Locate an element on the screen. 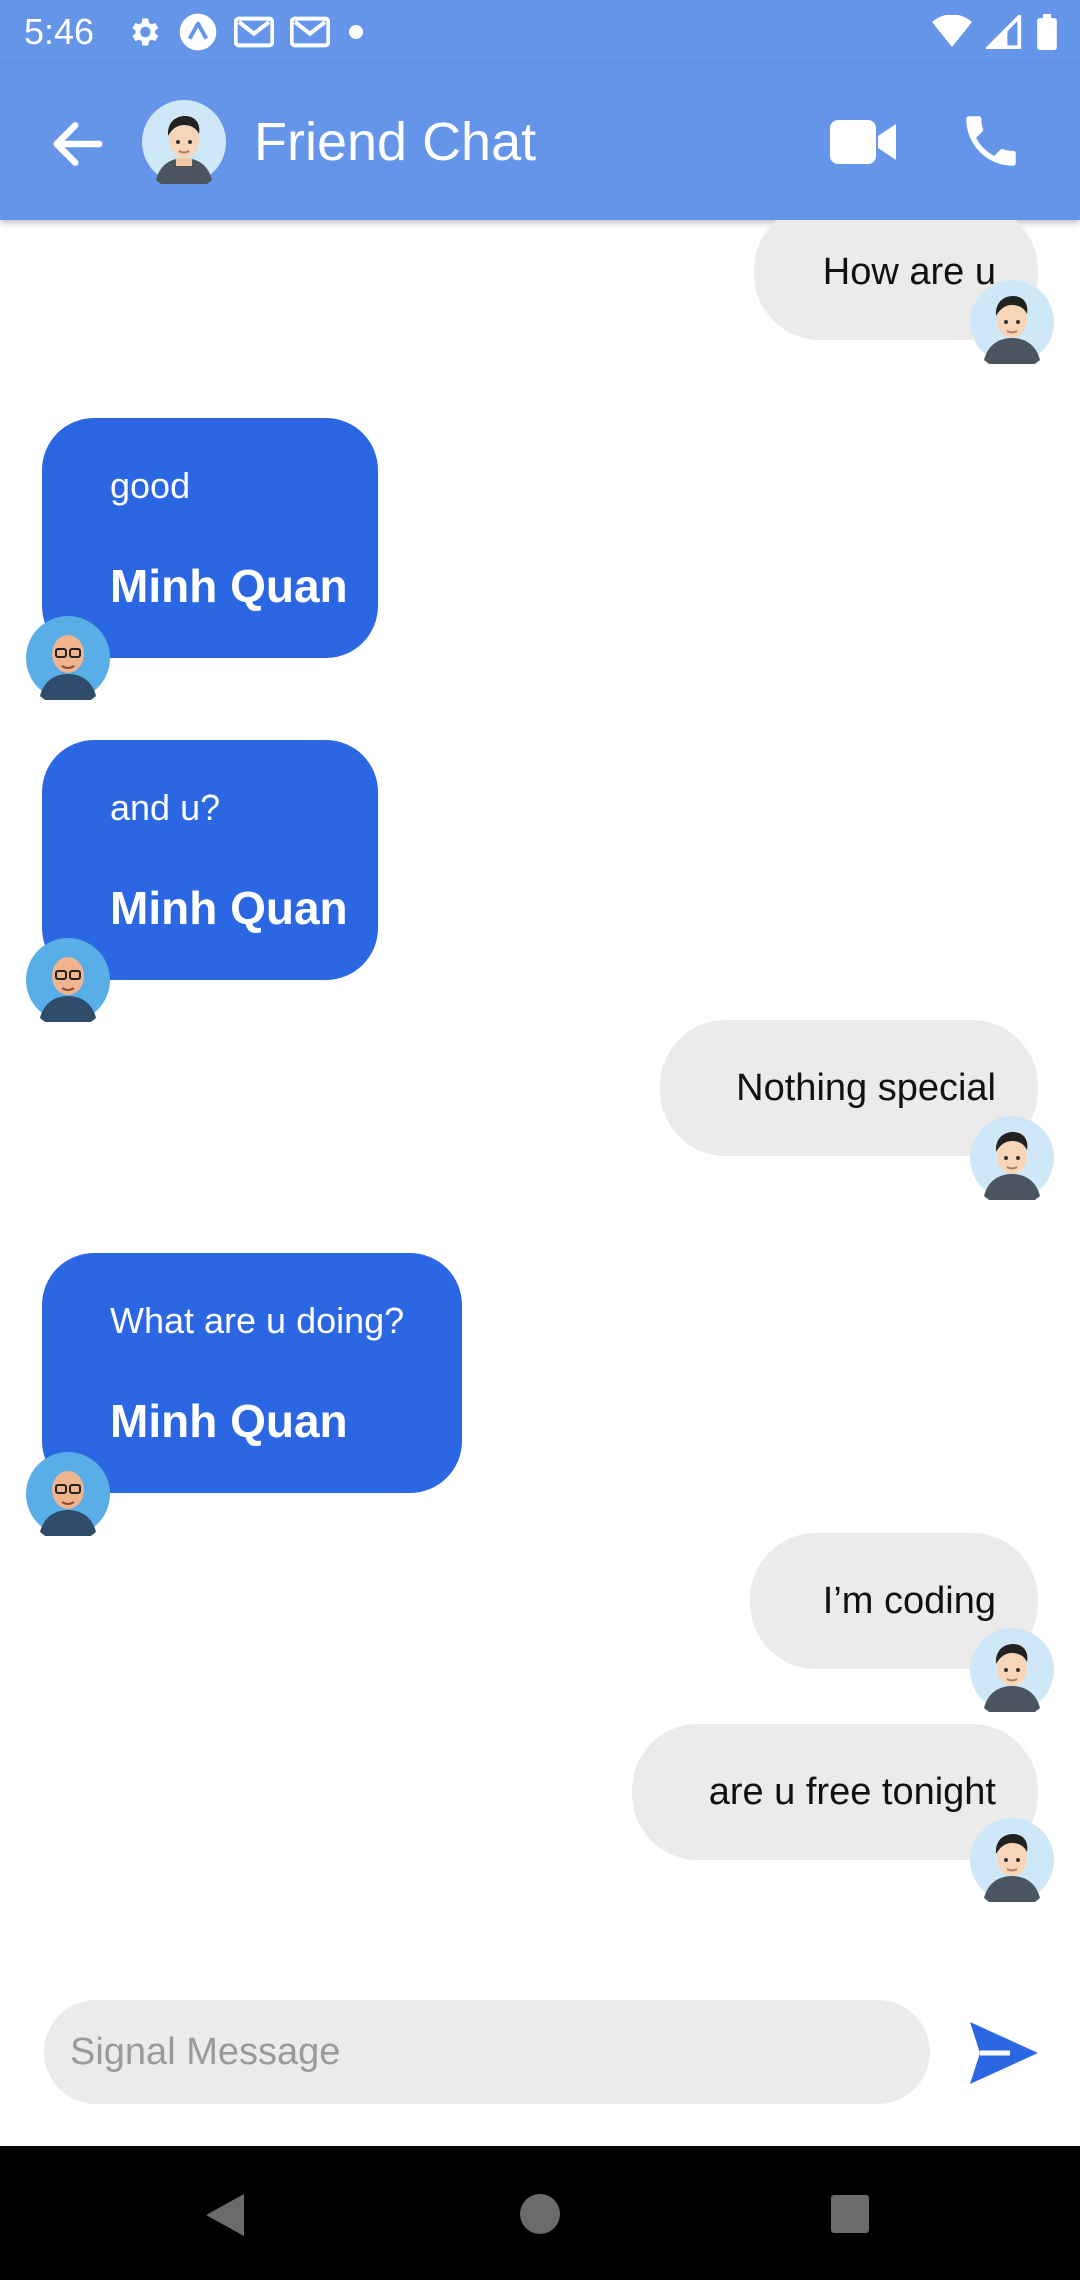  dot-icon is located at coordinates (356, 32).